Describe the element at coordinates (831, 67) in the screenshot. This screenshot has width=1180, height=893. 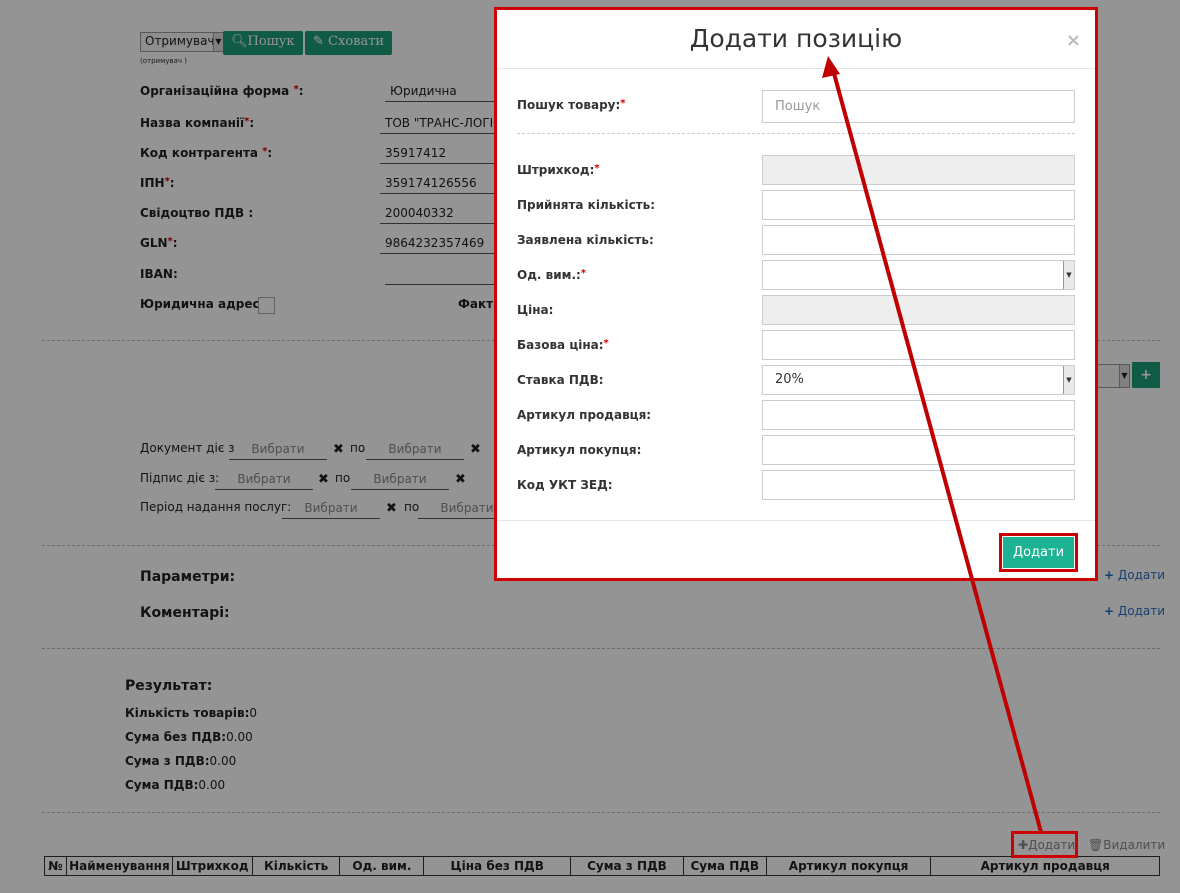
I see `arrow-head` at that location.